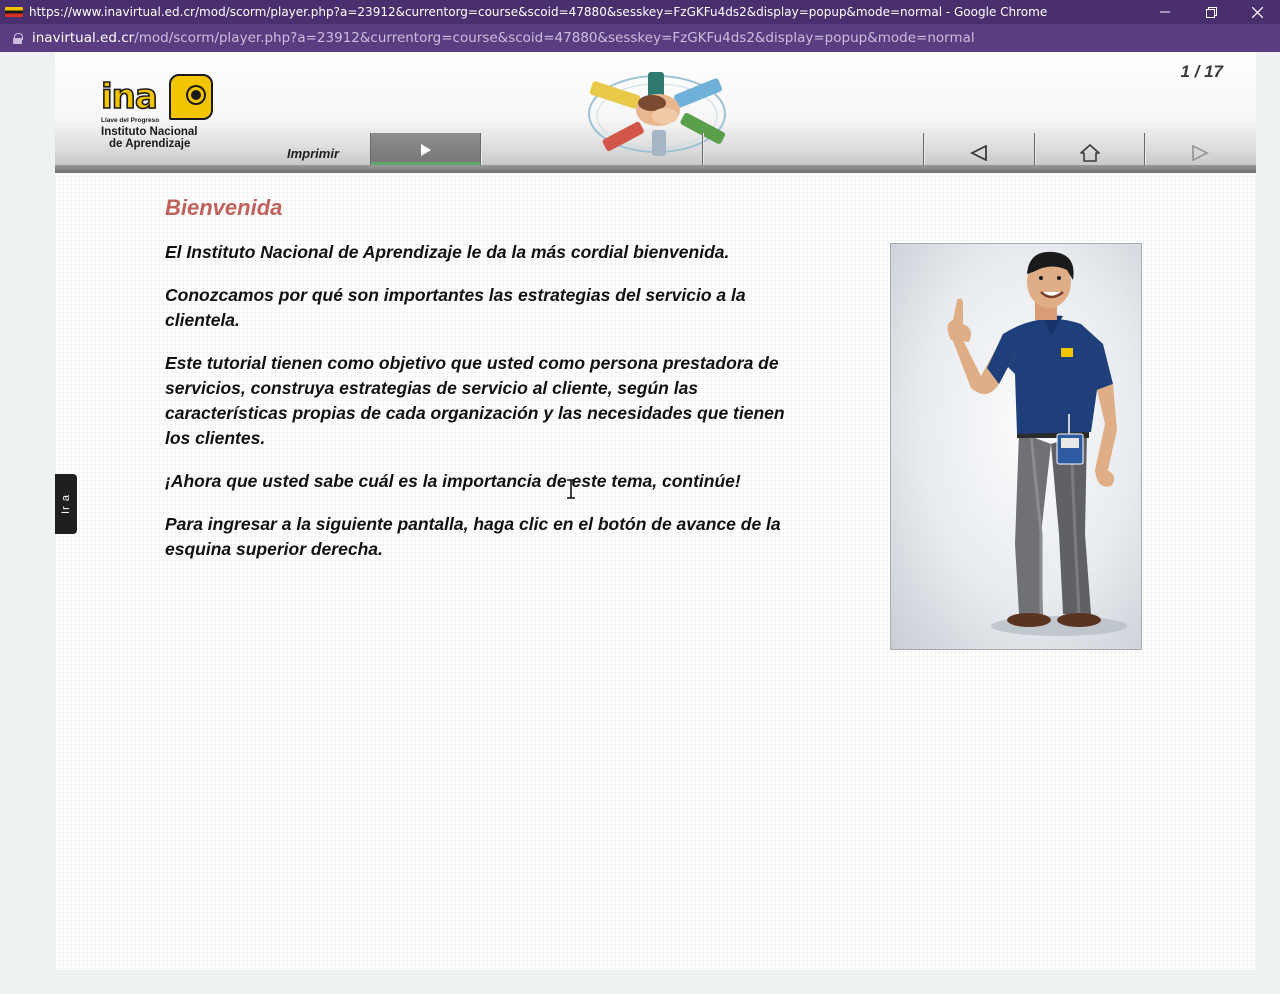 The image size is (1280, 994). I want to click on home-icon, so click(1090, 153).